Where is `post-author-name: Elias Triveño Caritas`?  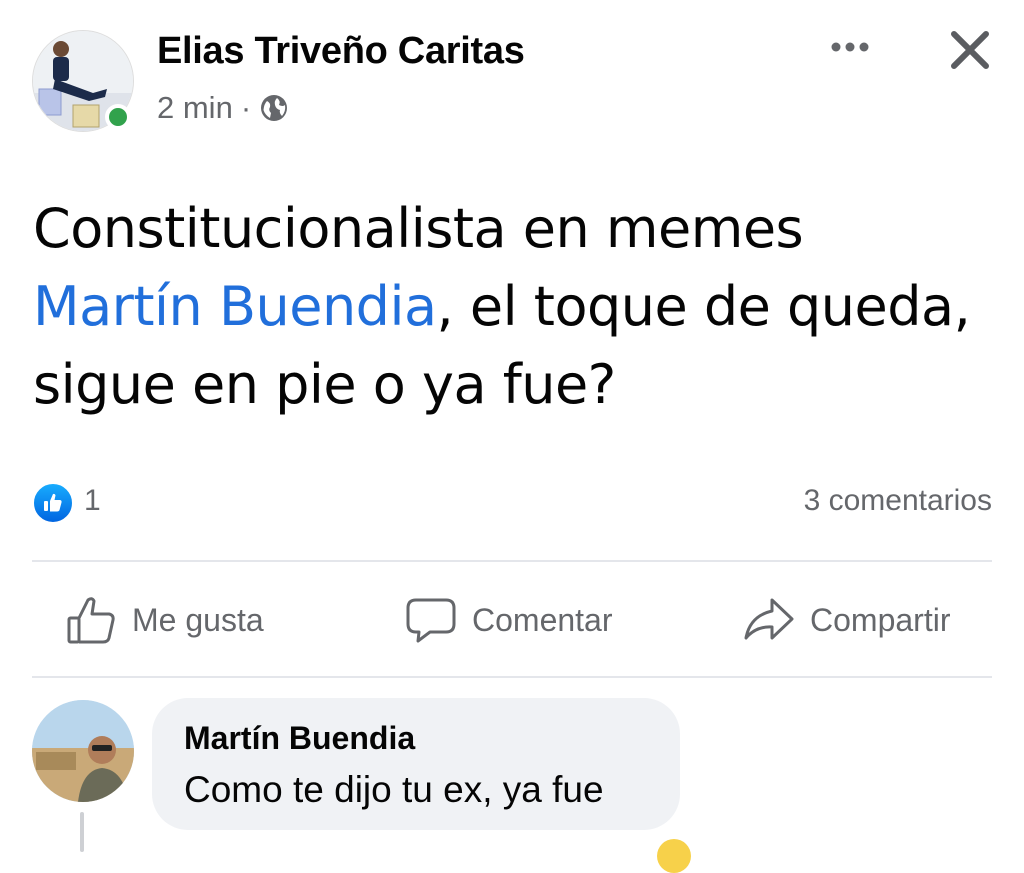
post-author-name: Elias Triveño Caritas is located at coordinates (341, 51).